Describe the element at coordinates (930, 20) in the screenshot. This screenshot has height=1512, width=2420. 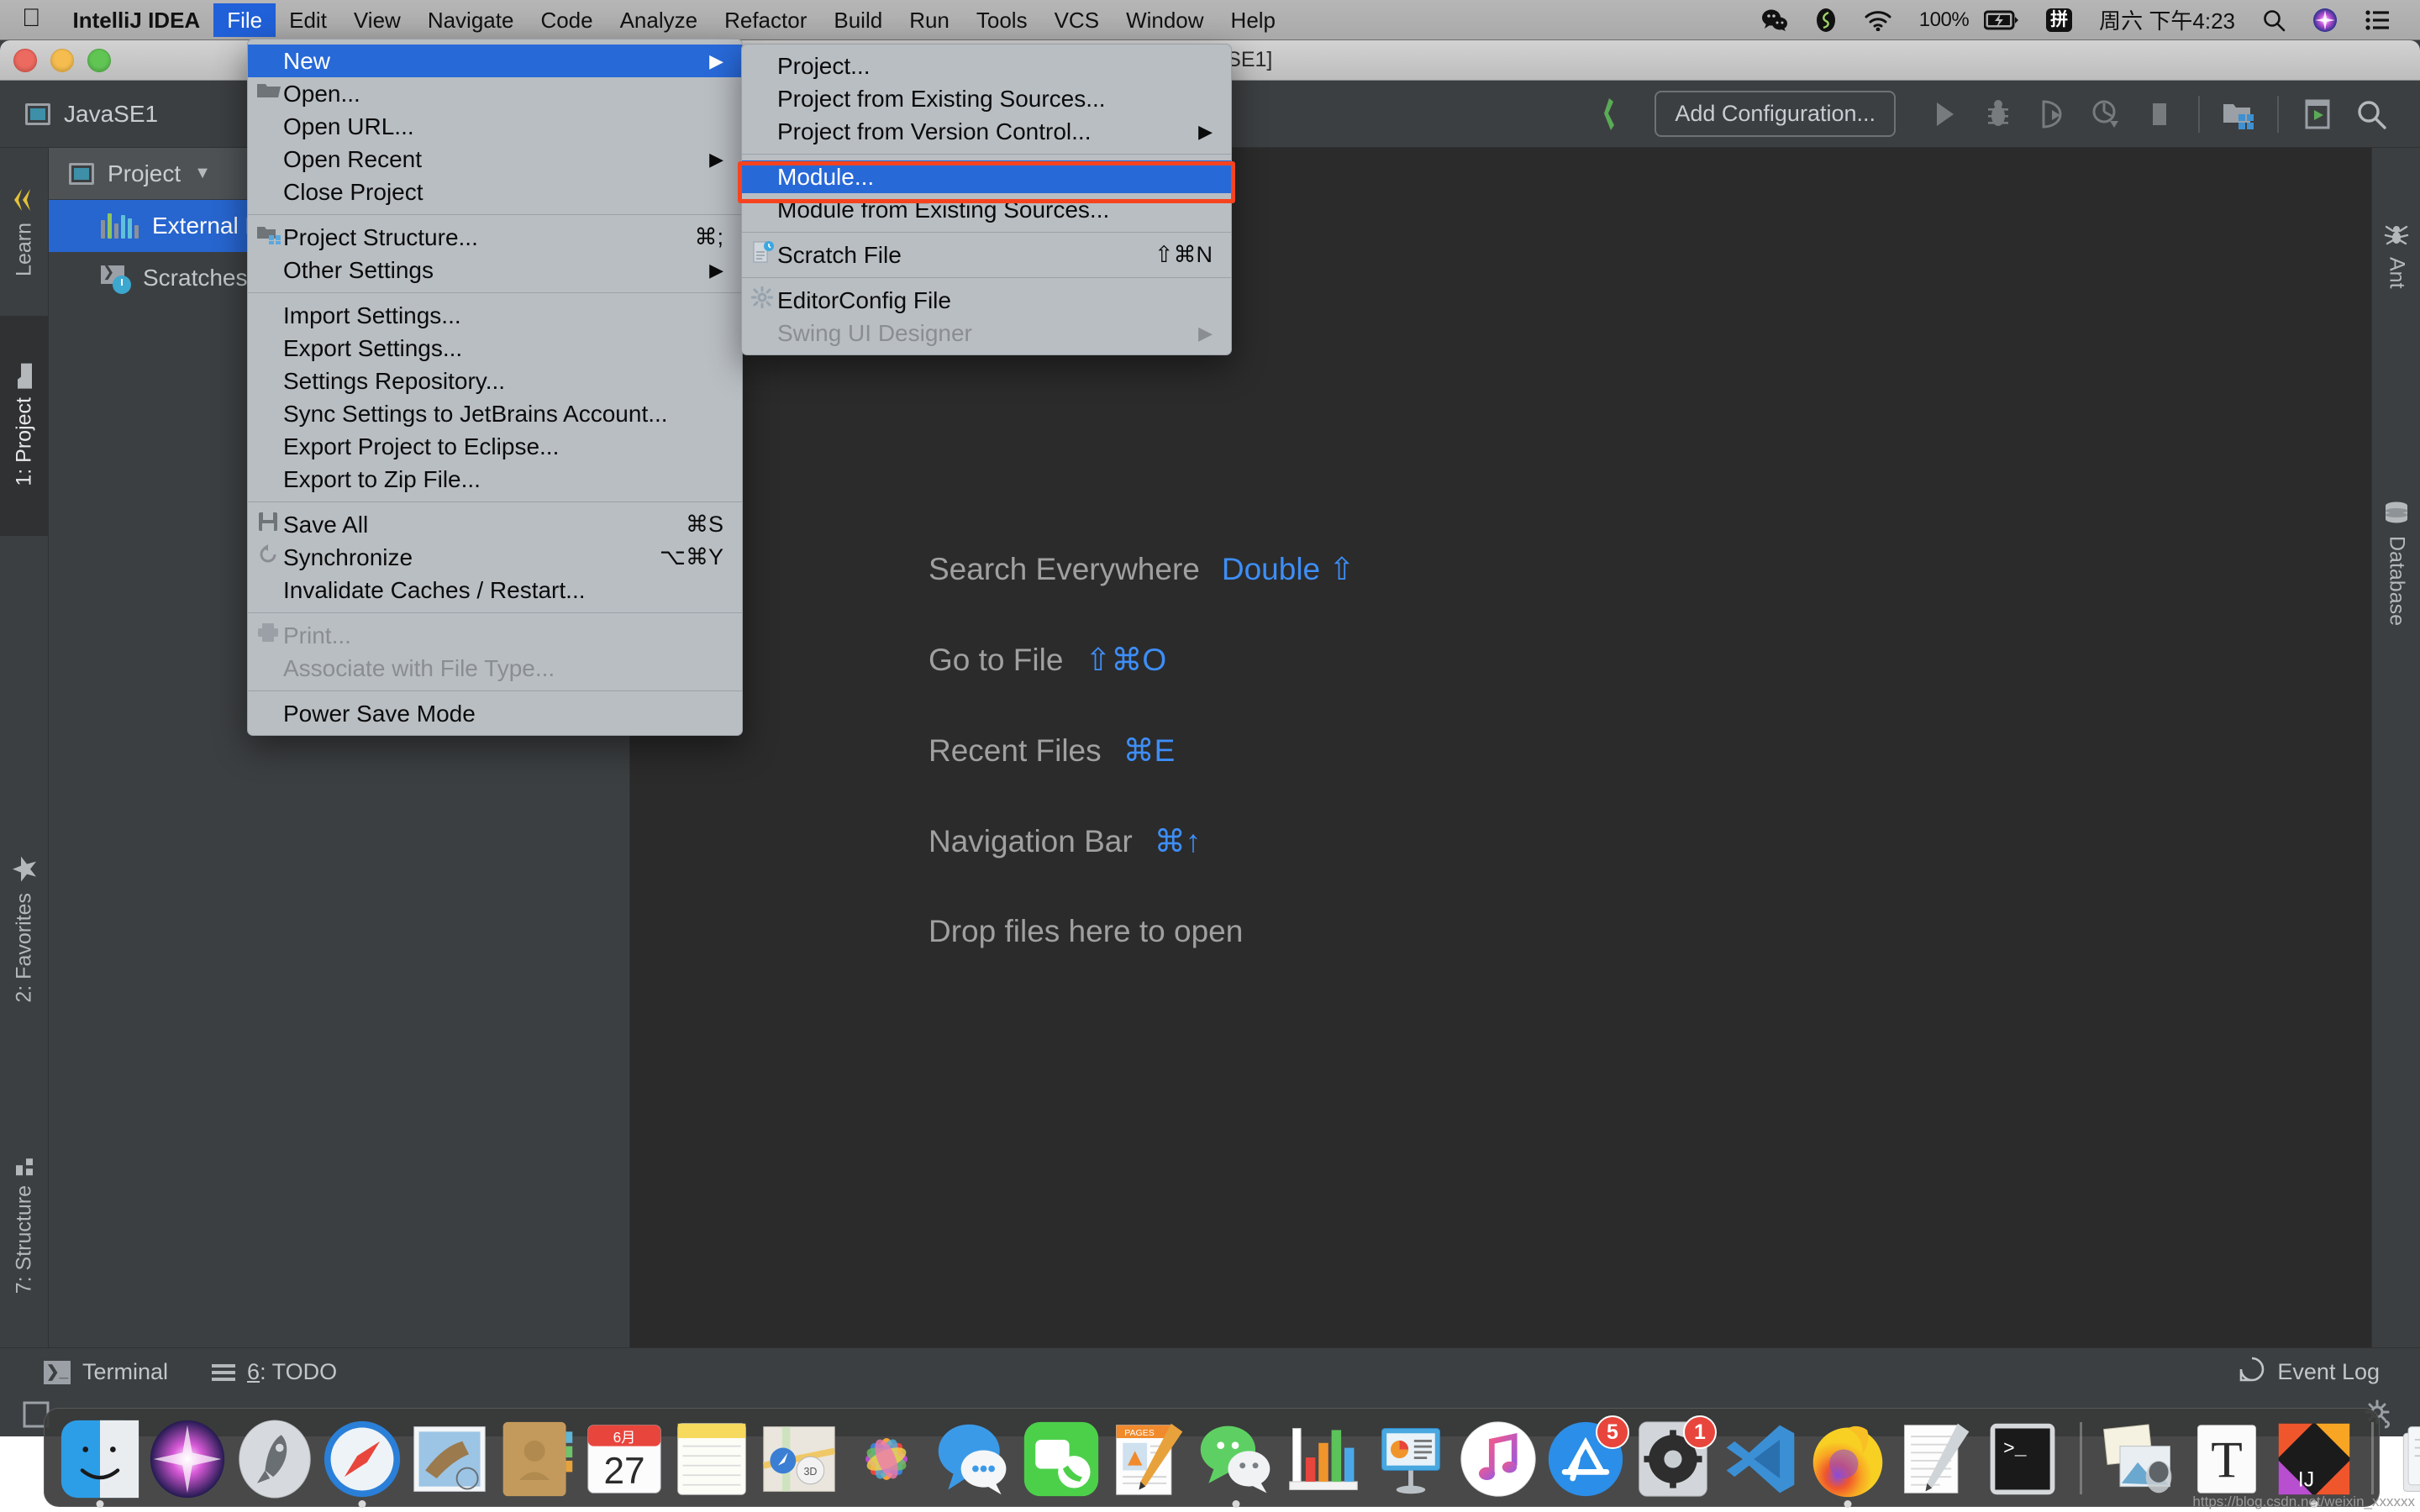
I see `menubar-item-run: Run` at that location.